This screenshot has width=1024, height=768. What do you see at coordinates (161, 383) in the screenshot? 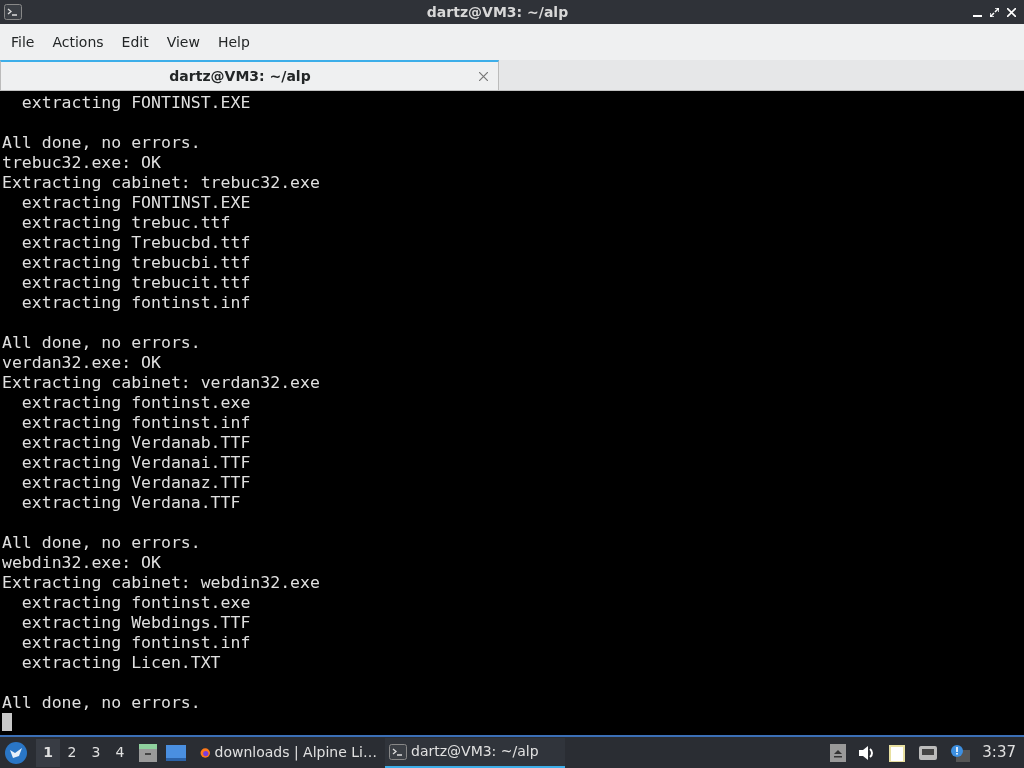
I see `terminal-line: Extracting cabinet: verdan32.exe` at bounding box center [161, 383].